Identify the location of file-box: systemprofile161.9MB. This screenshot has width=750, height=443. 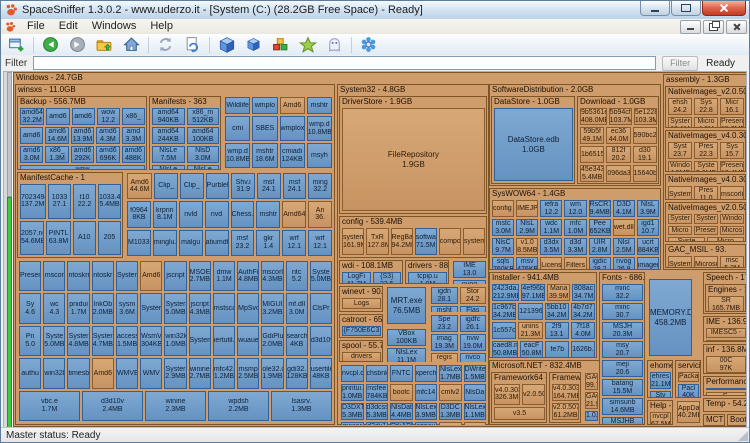
(353, 241).